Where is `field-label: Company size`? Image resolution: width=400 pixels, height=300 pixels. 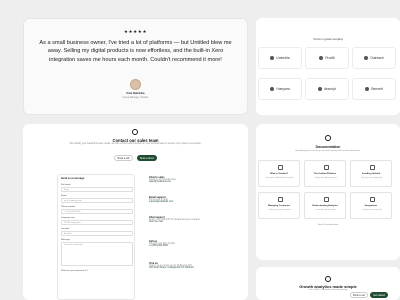 field-label: Company size is located at coordinates (68, 218).